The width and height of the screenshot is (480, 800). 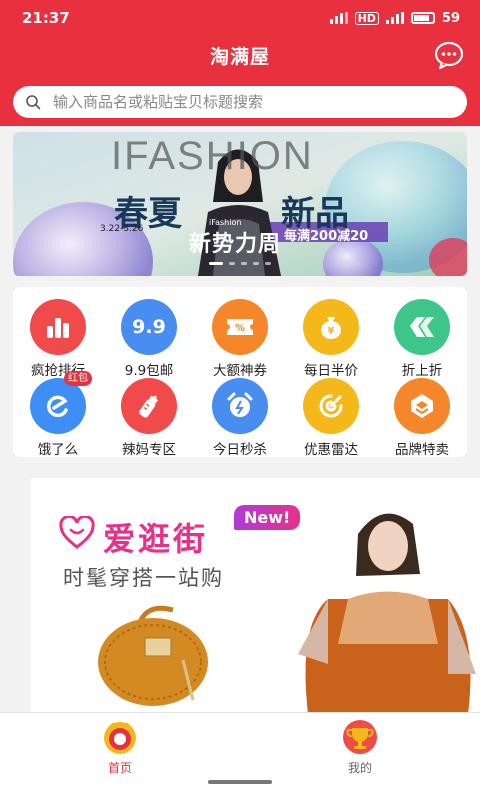 I want to click on nav-item-mine: 我的, so click(x=360, y=747).